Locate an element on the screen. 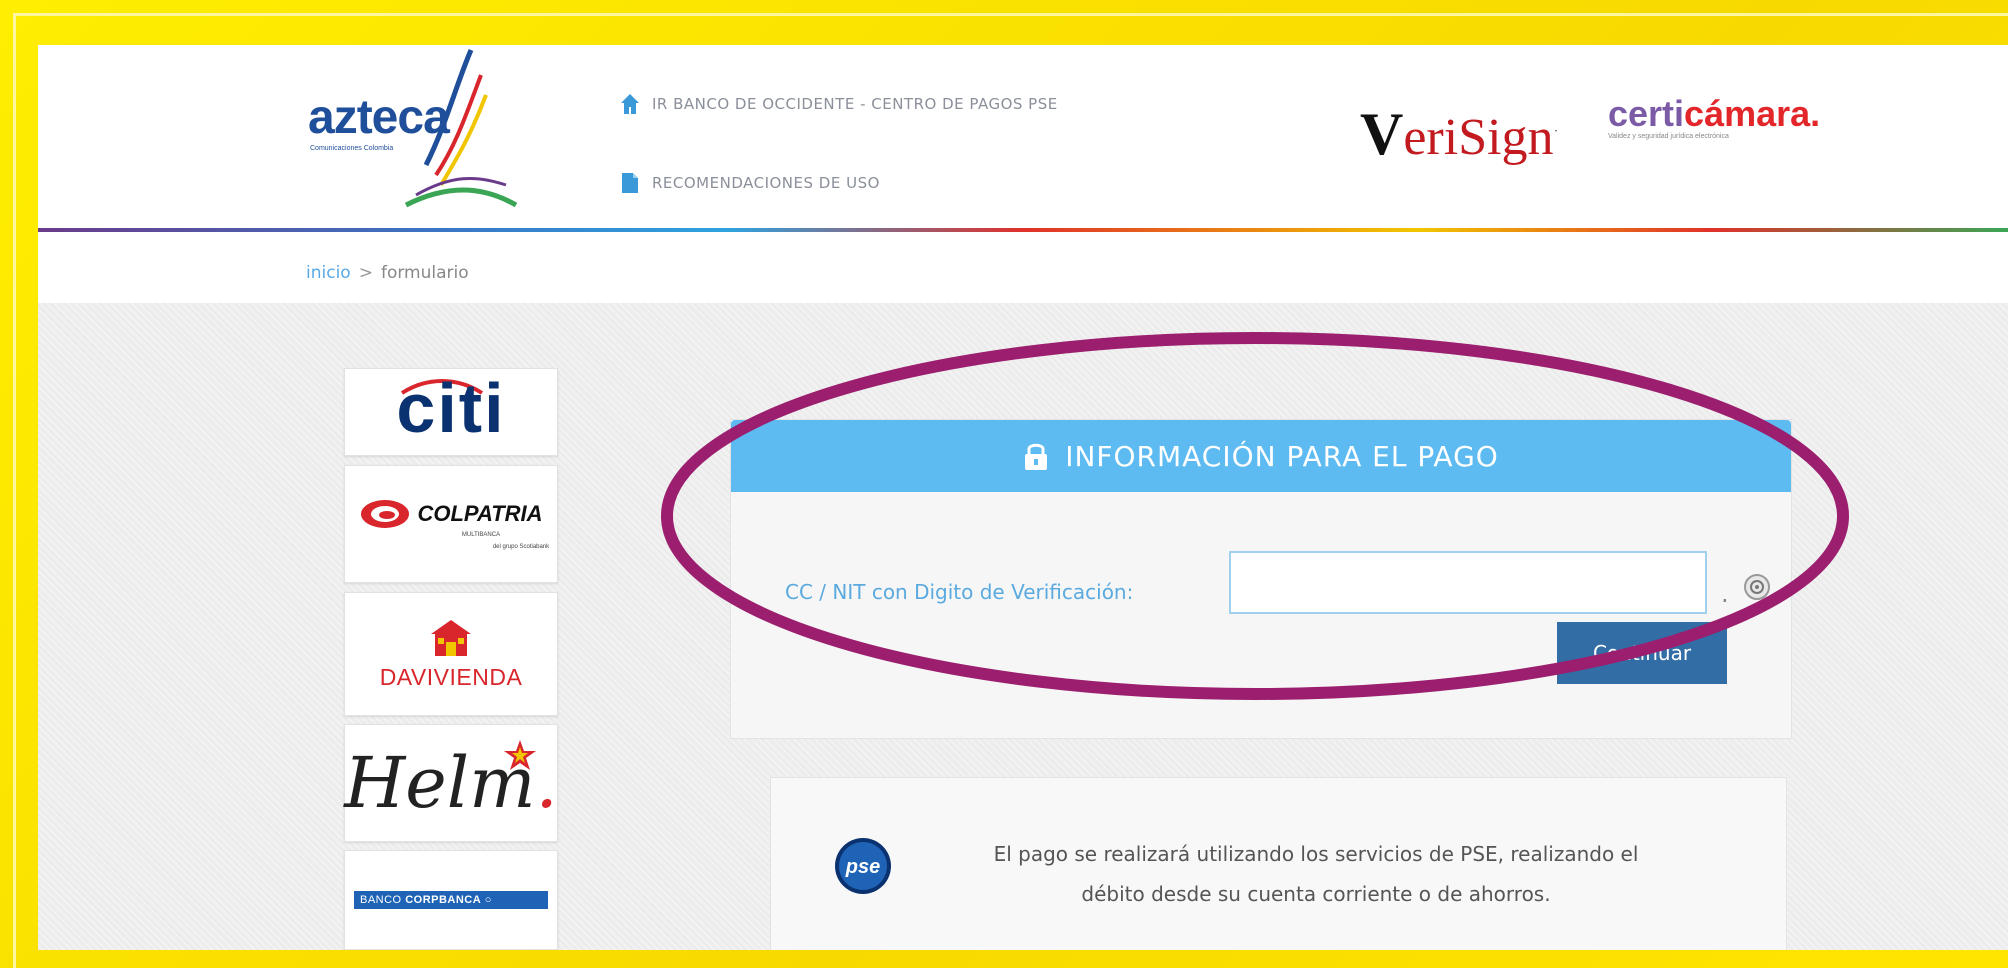 The image size is (2008, 968). colpatria-sub: MULTIBANCA is located at coordinates (481, 535).